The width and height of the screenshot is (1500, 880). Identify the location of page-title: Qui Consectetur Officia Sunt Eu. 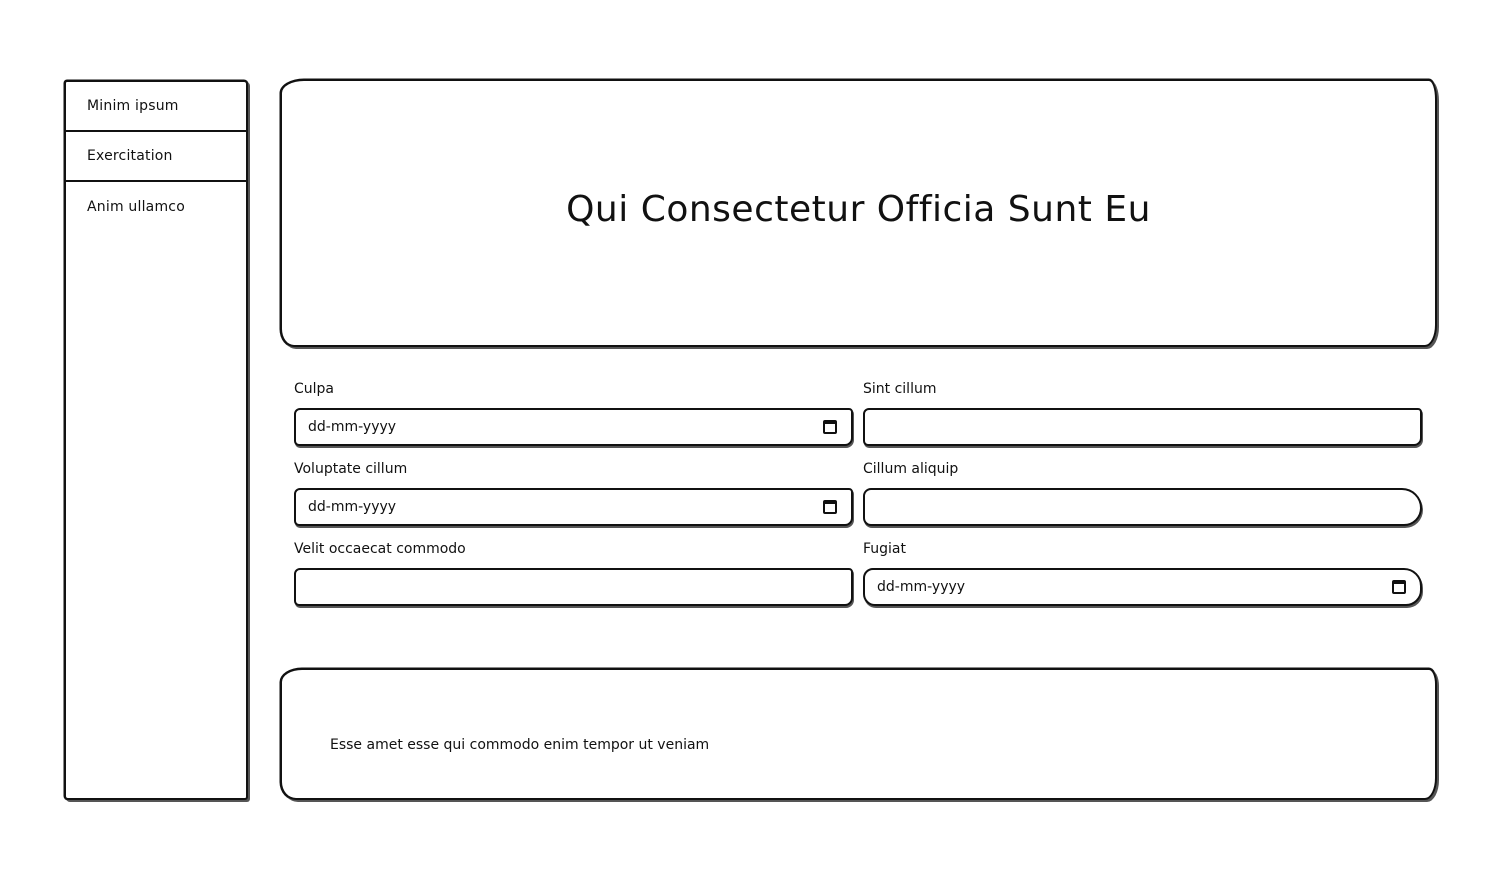
(858, 209).